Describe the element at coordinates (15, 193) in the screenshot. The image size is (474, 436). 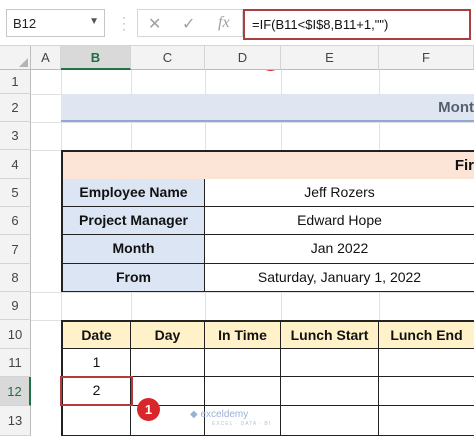
I see `row-header-5: 5` at that location.